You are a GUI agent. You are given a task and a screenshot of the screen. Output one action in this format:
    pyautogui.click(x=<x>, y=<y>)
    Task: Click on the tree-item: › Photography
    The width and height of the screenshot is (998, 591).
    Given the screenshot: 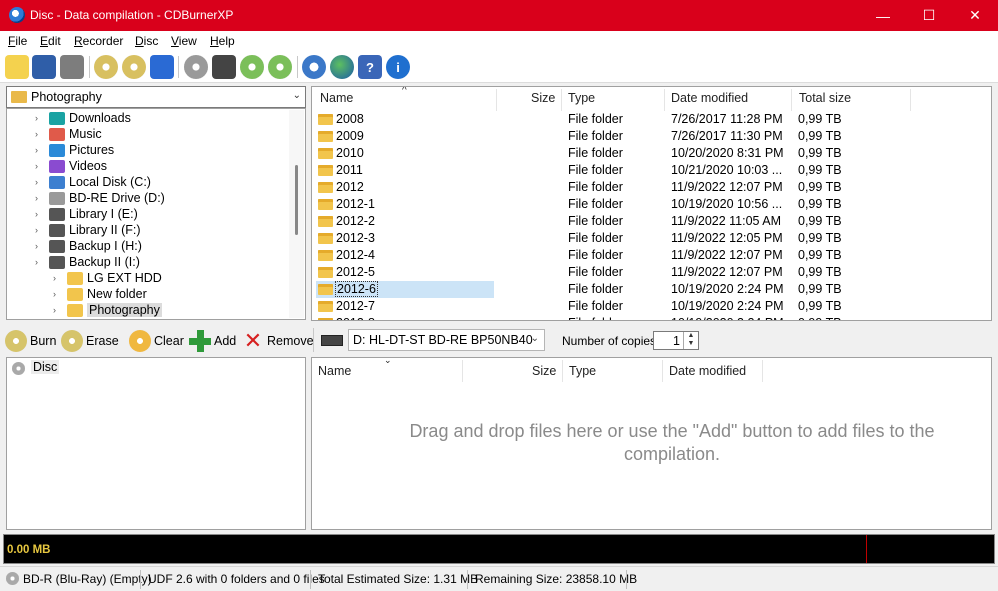 What is the action you would take?
    pyautogui.click(x=107, y=310)
    